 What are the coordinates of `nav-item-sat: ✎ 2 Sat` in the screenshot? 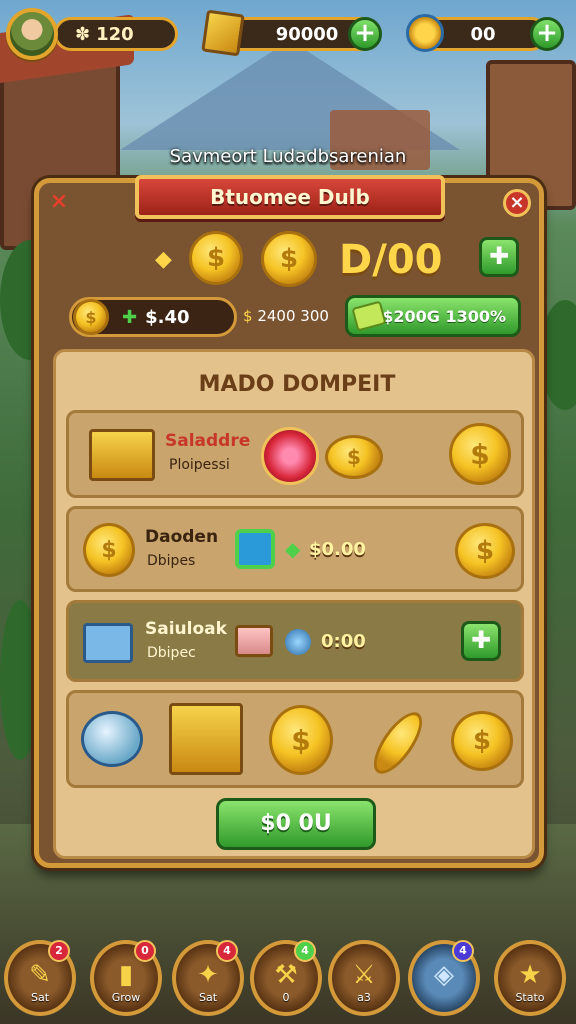 It's located at (40, 978).